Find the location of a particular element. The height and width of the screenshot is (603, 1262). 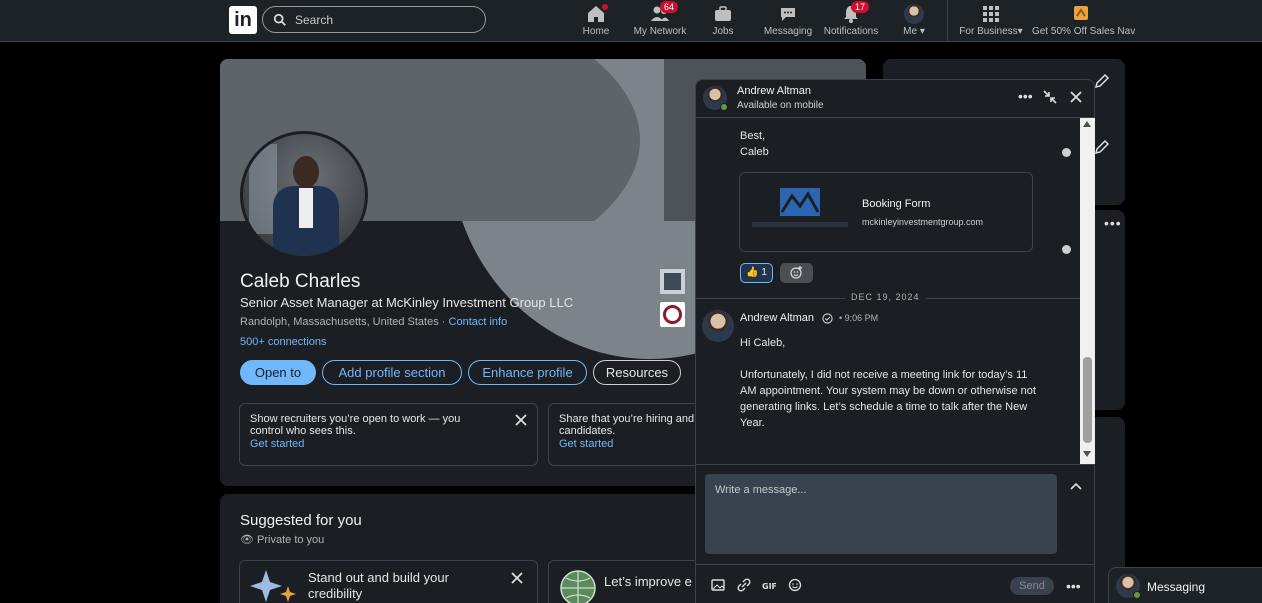

contact-info-link: Contact info is located at coordinates (478, 322).